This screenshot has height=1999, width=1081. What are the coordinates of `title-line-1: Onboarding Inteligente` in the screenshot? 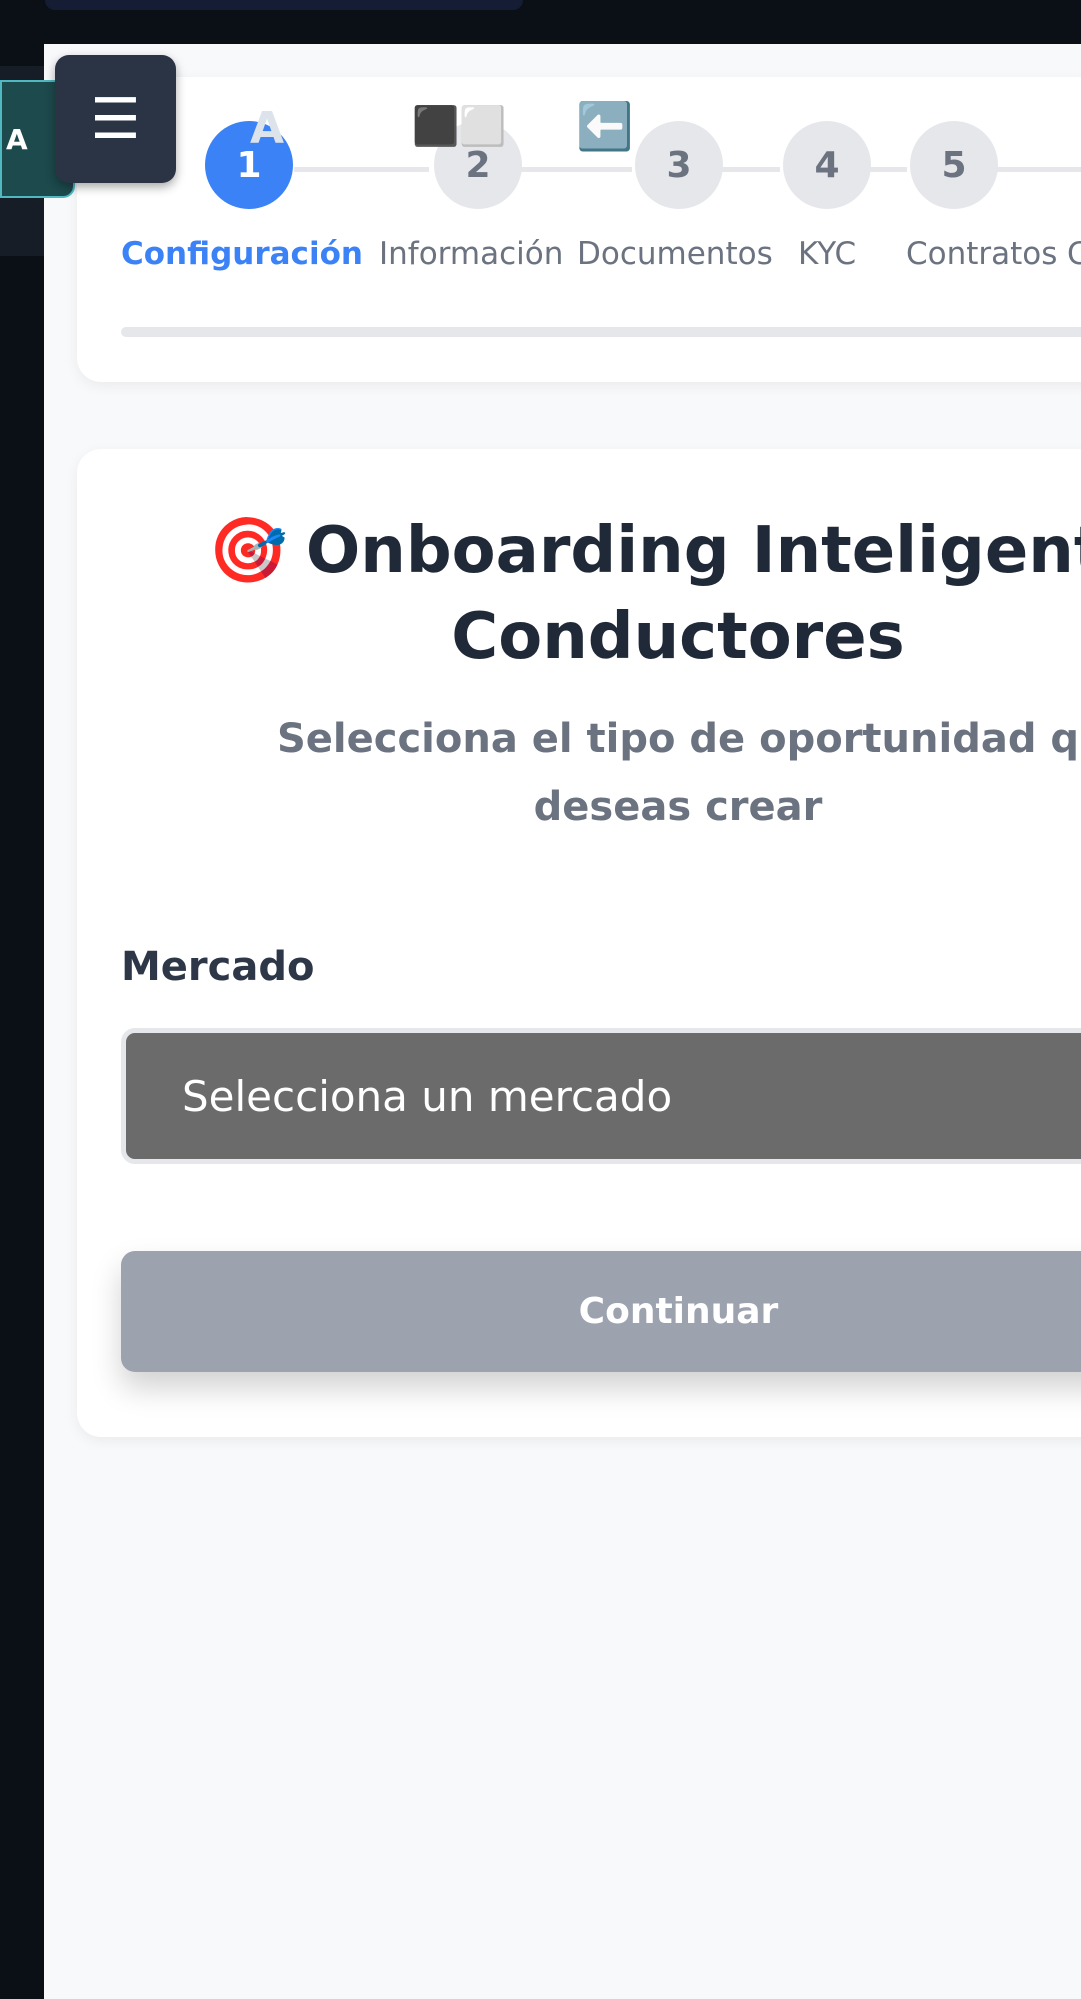 It's located at (693, 551).